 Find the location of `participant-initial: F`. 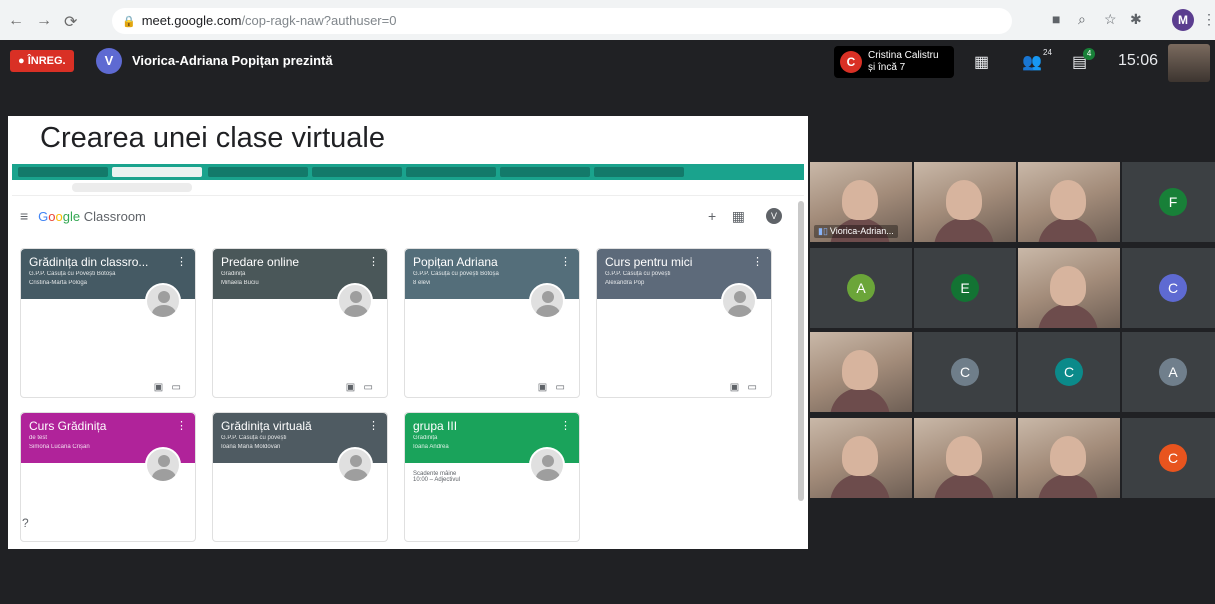

participant-initial: F is located at coordinates (1173, 202).